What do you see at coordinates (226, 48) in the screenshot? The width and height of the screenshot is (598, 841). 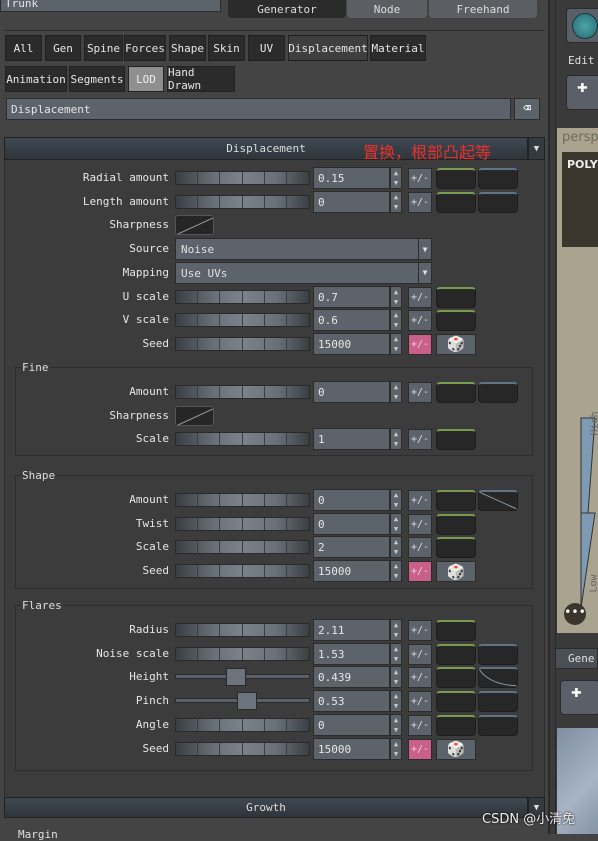 I see `filter-tab-skin: Skin` at bounding box center [226, 48].